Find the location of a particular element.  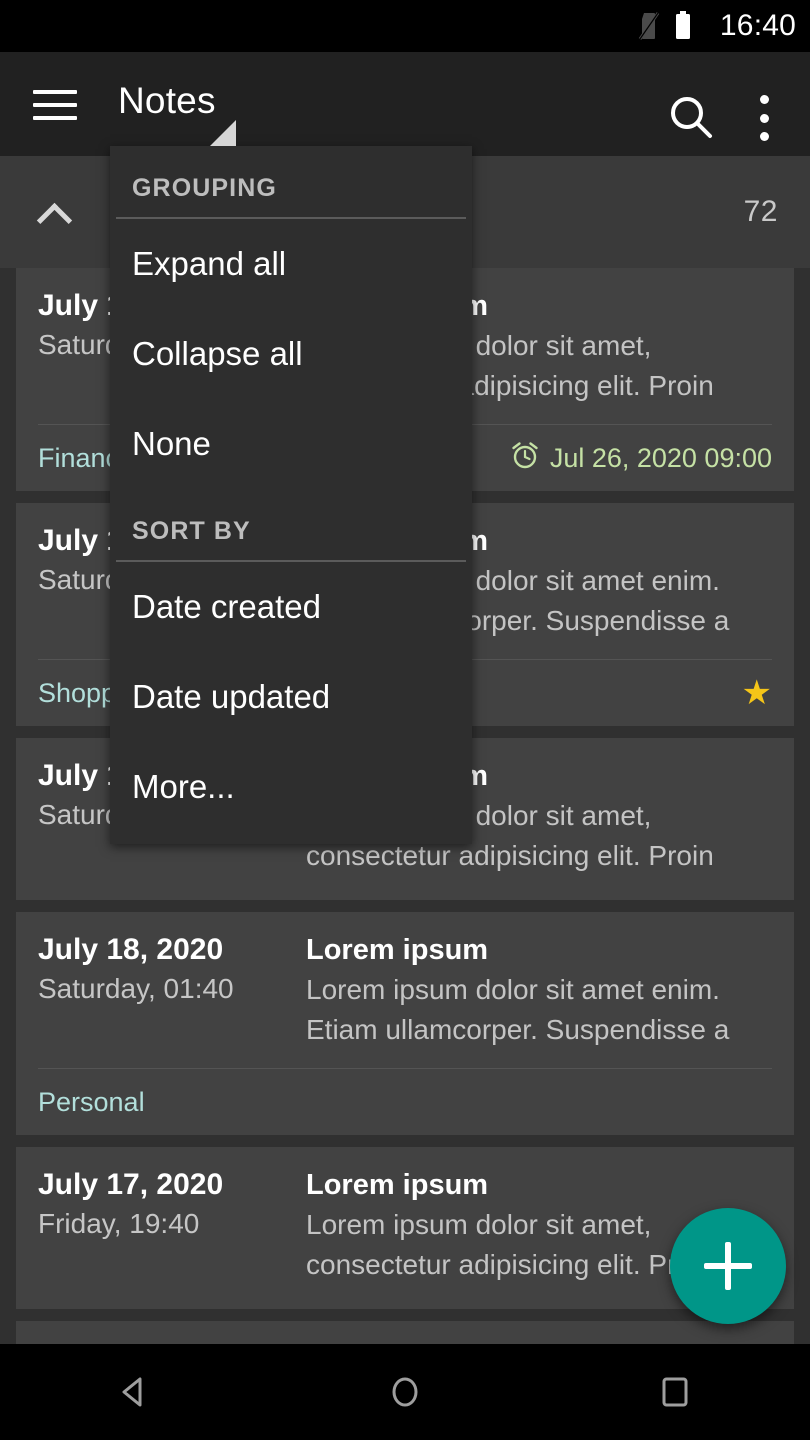

dropdown-caret-icon is located at coordinates (223, 133).